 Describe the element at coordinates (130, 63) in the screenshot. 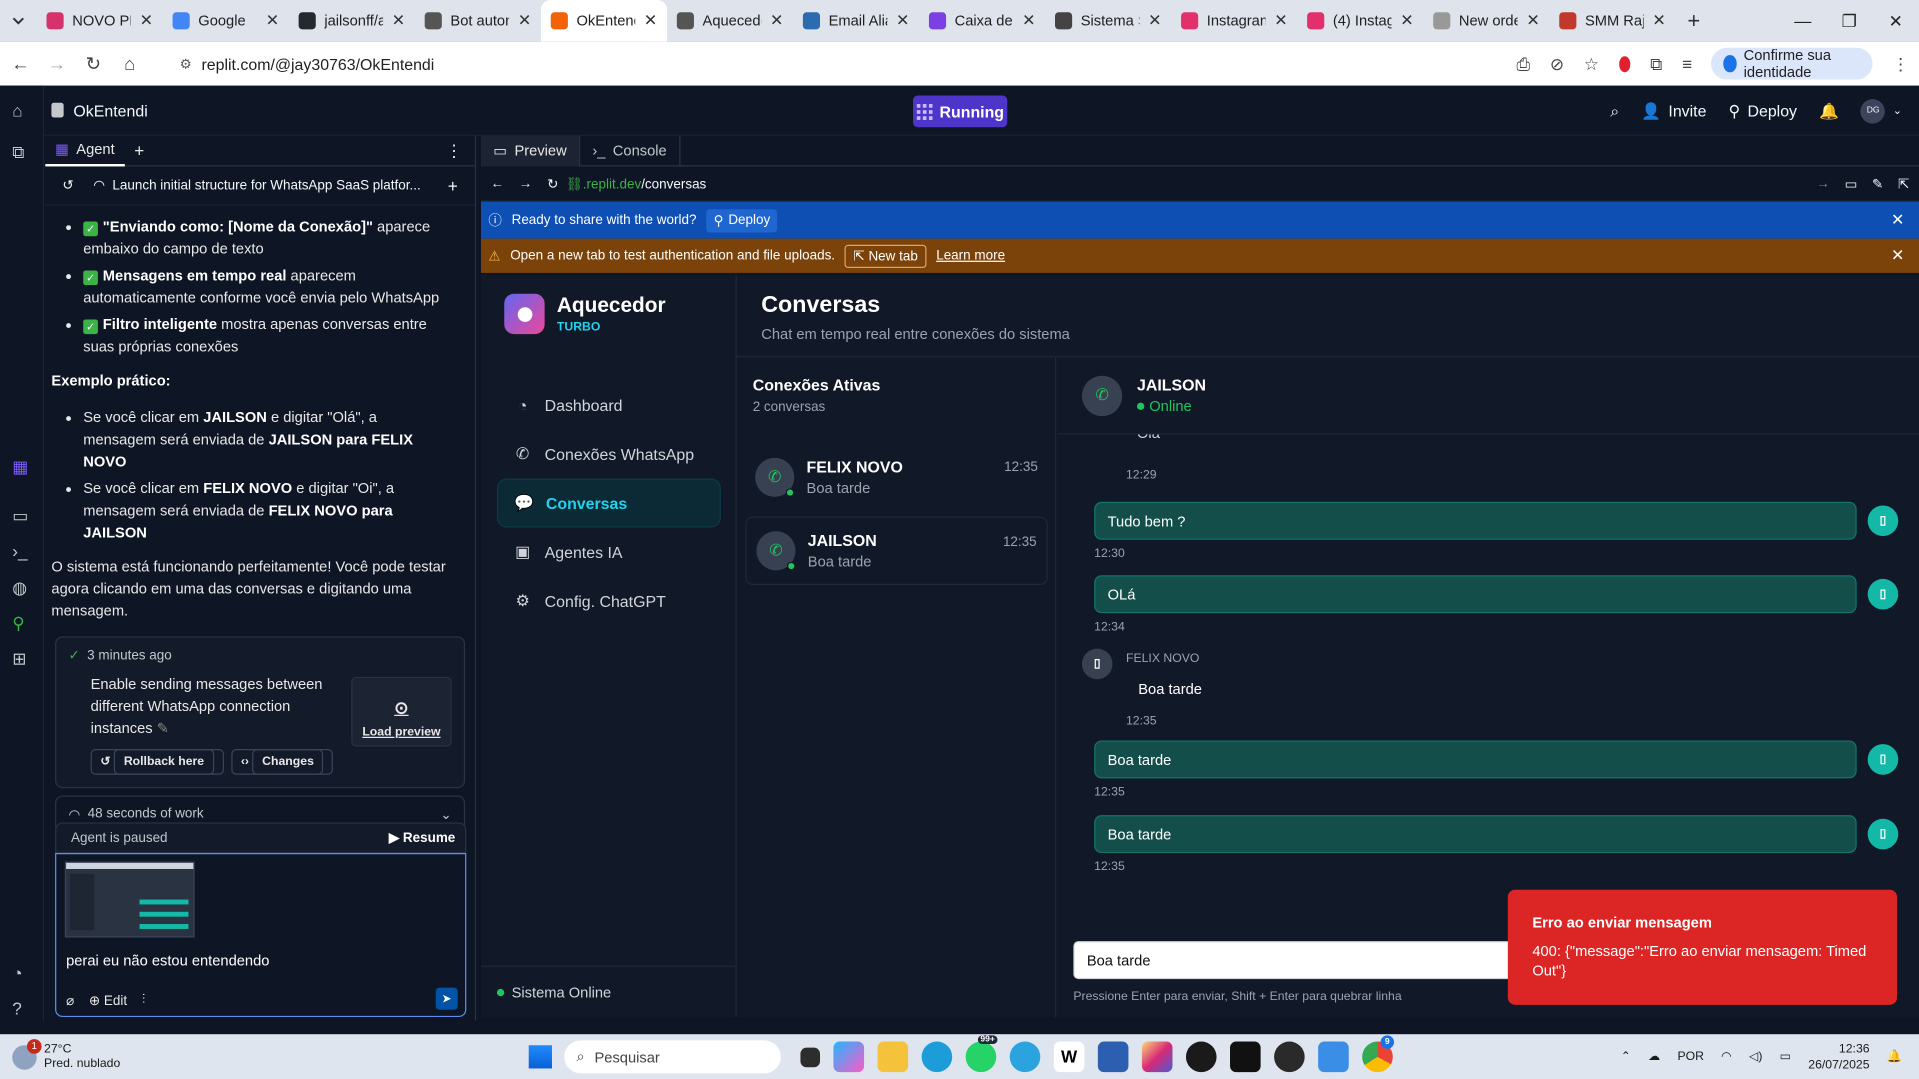

I see `home-button: ⌂` at that location.